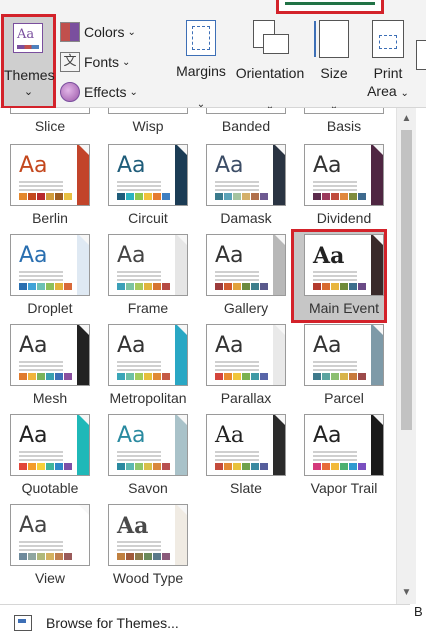 This screenshot has width=426, height=638. I want to click on theme-name: Quotable, so click(50, 488).